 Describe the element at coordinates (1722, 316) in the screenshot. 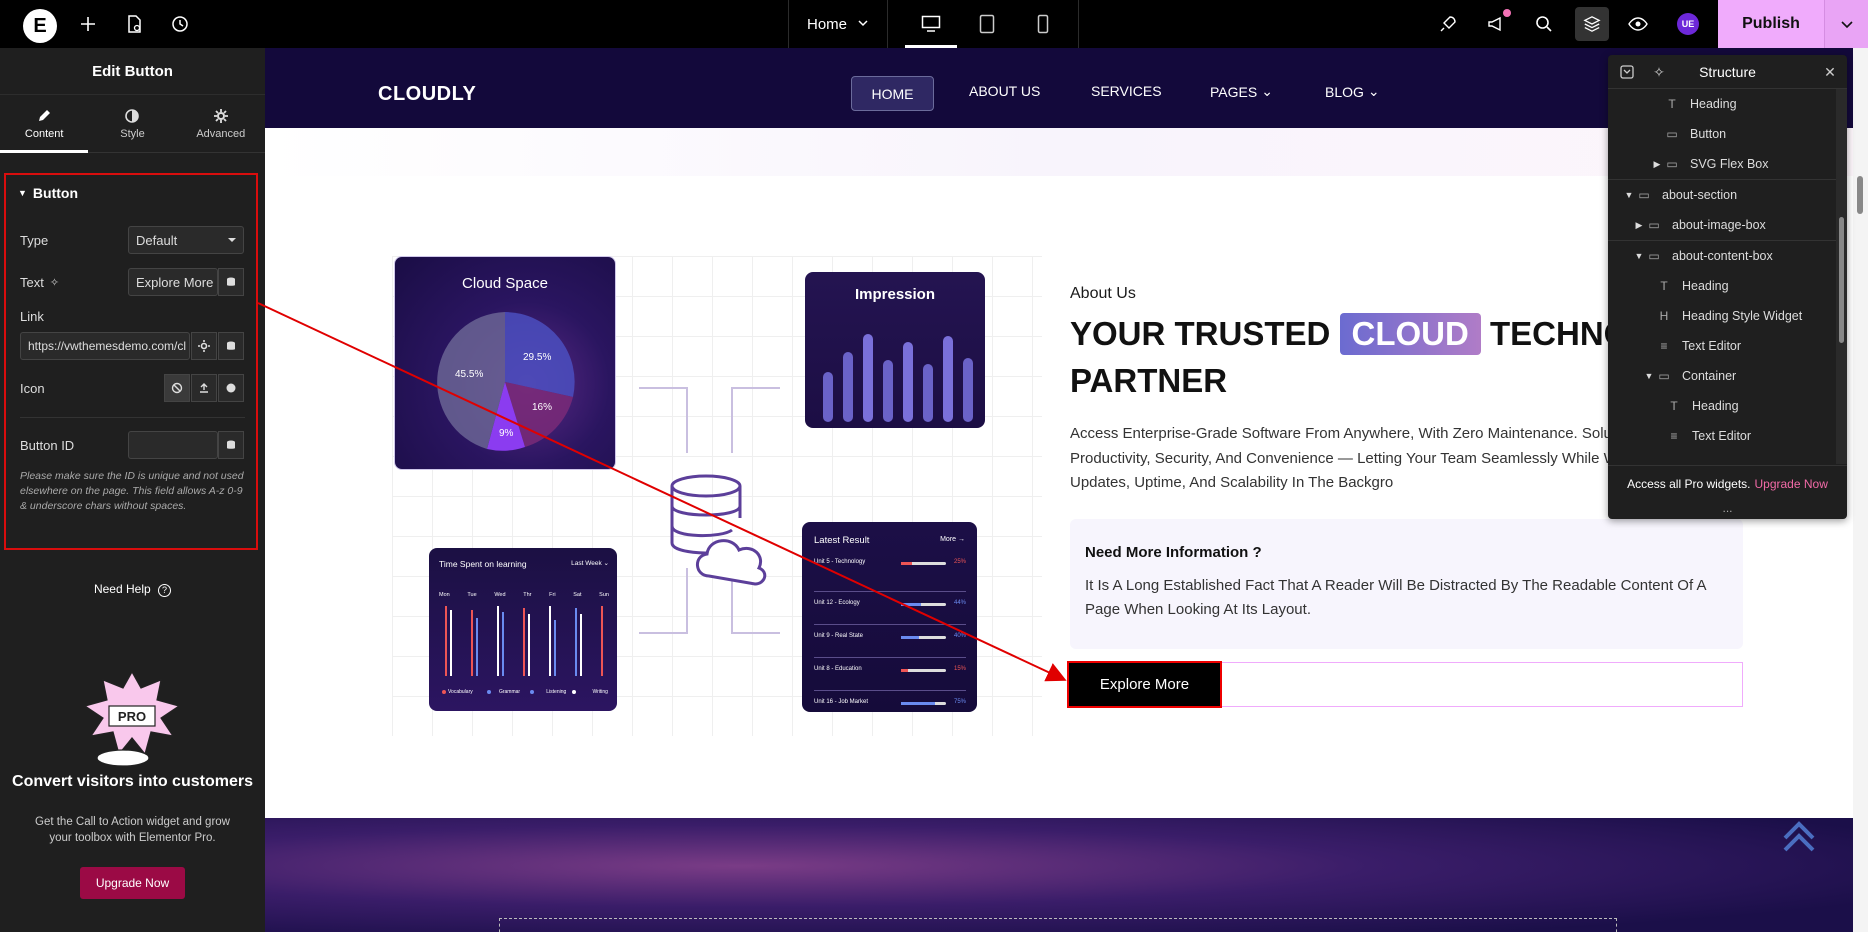

I see `tree-item-heading-style-widget: H Heading Style Widget` at that location.